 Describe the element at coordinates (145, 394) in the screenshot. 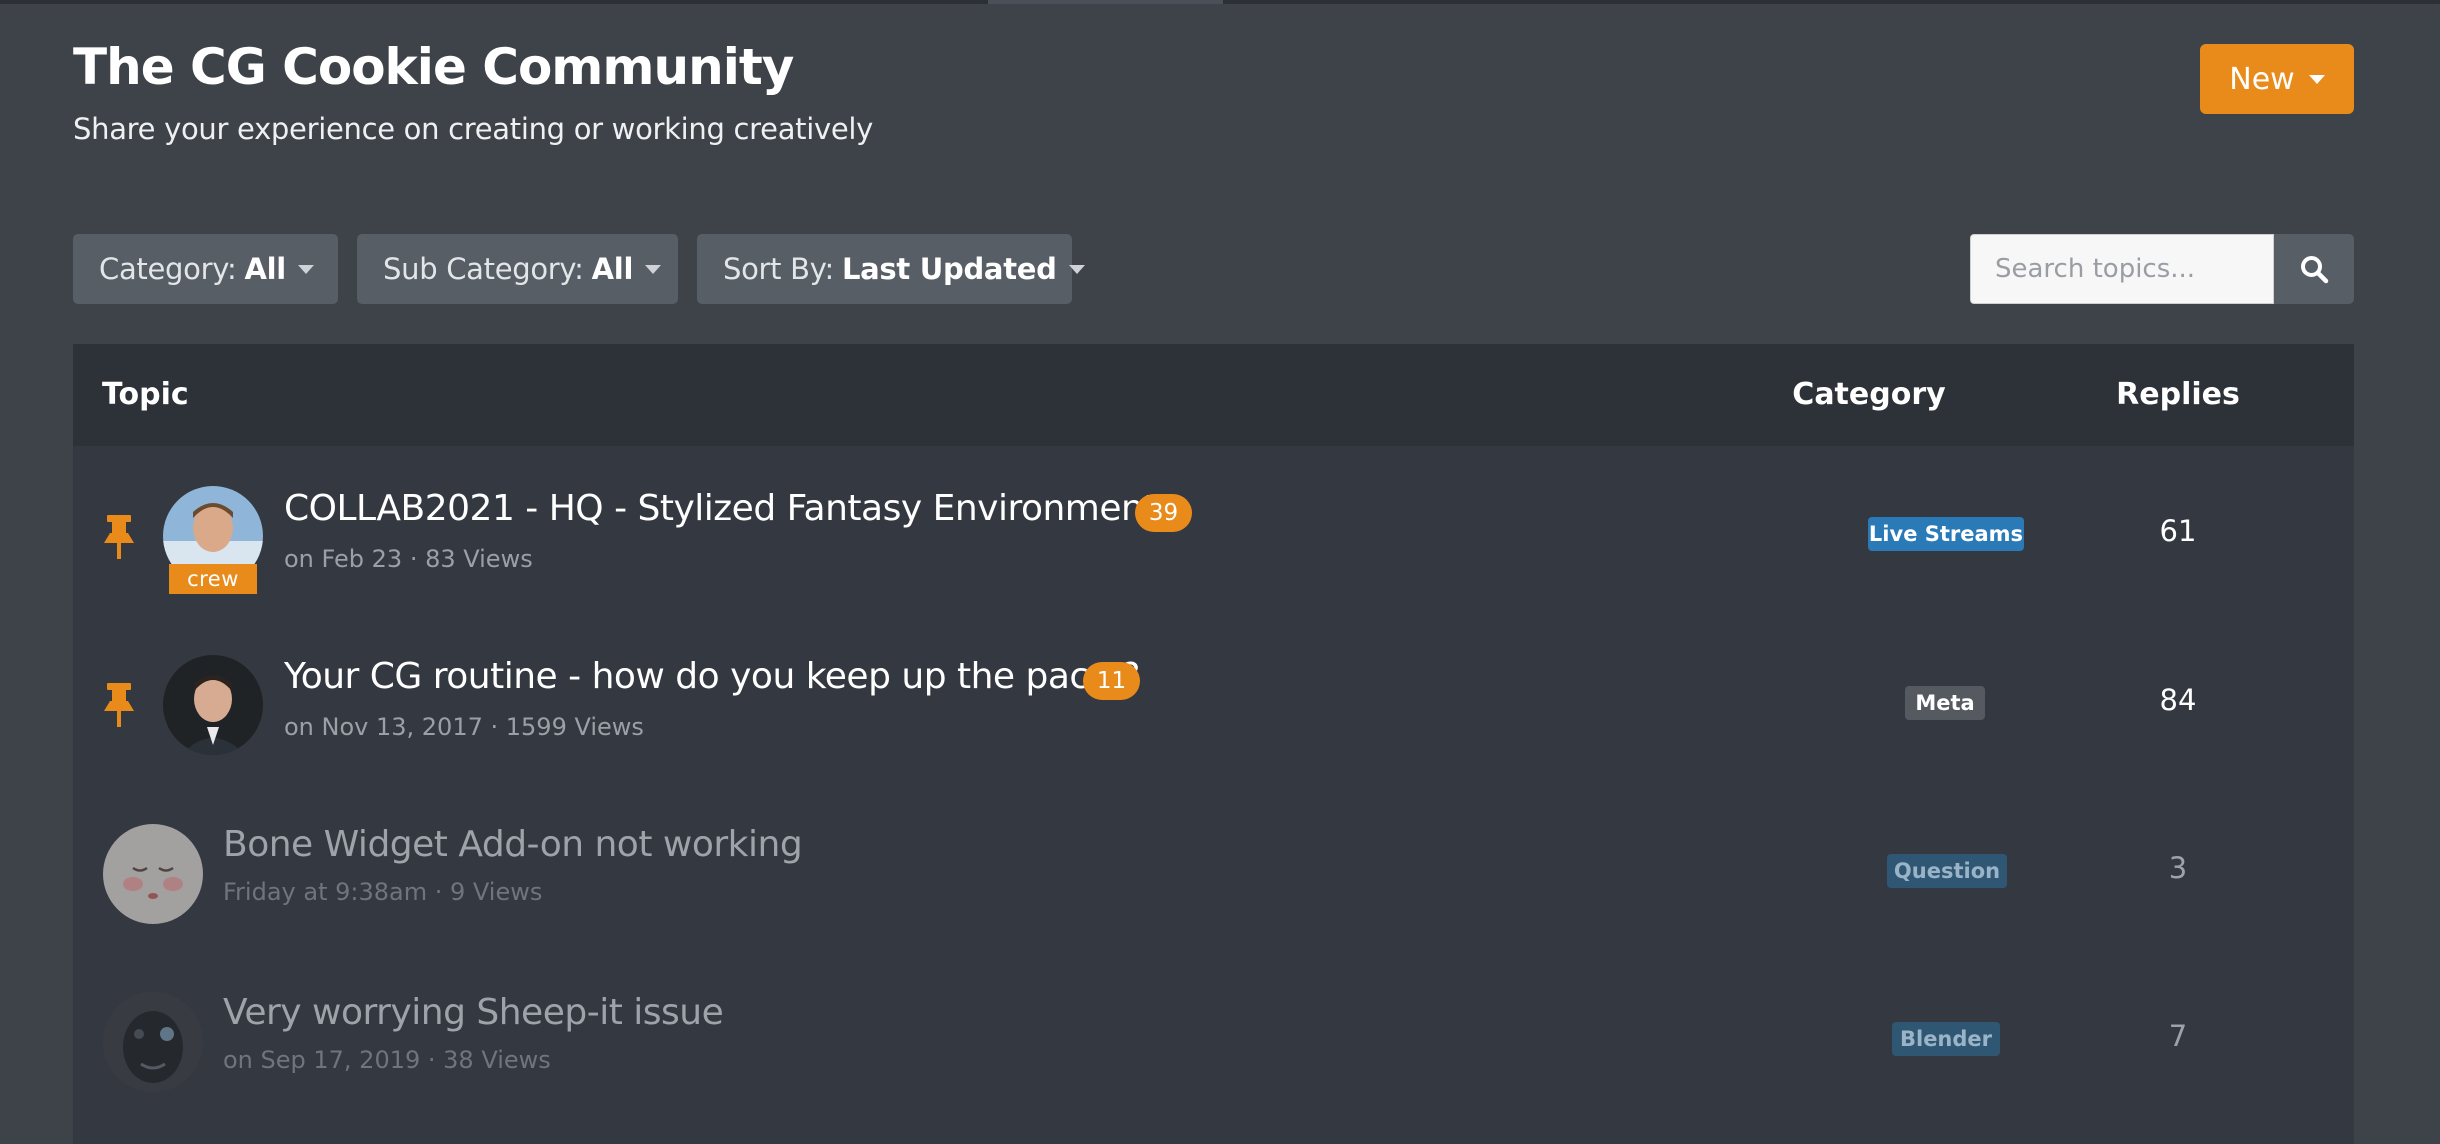

I see `column-header-topic: Topic` at that location.